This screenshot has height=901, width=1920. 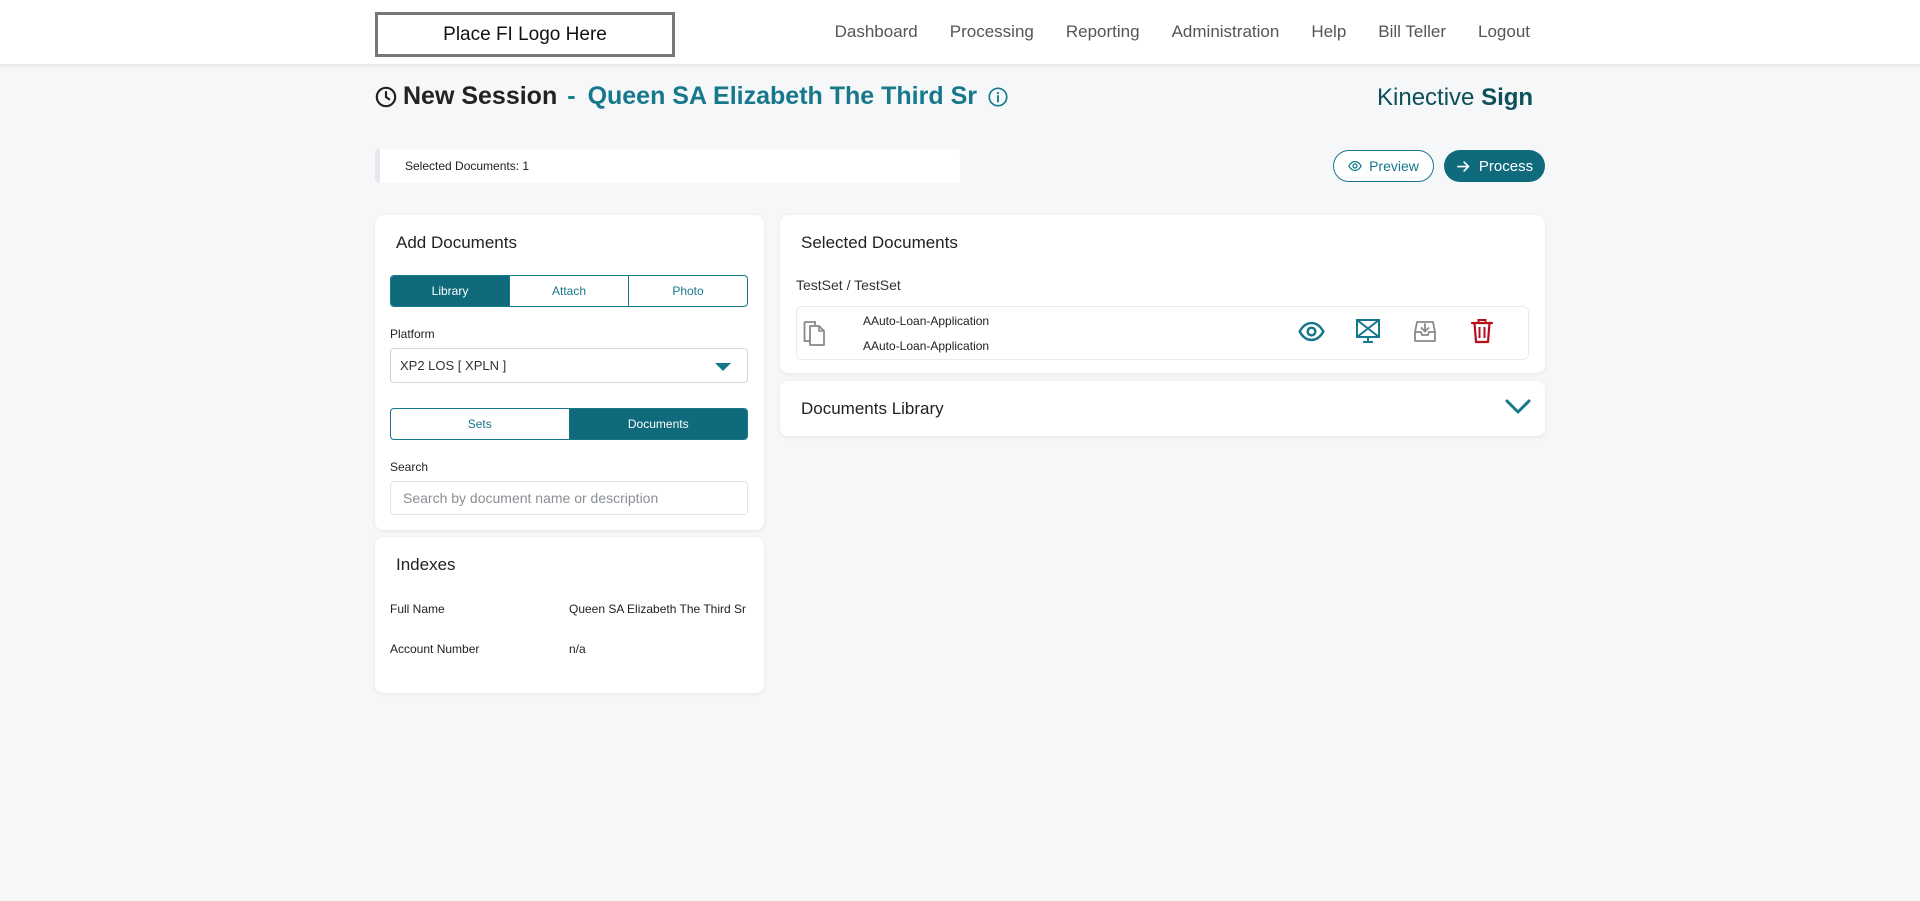 What do you see at coordinates (1426, 97) in the screenshot?
I see `brand-name: Kinective` at bounding box center [1426, 97].